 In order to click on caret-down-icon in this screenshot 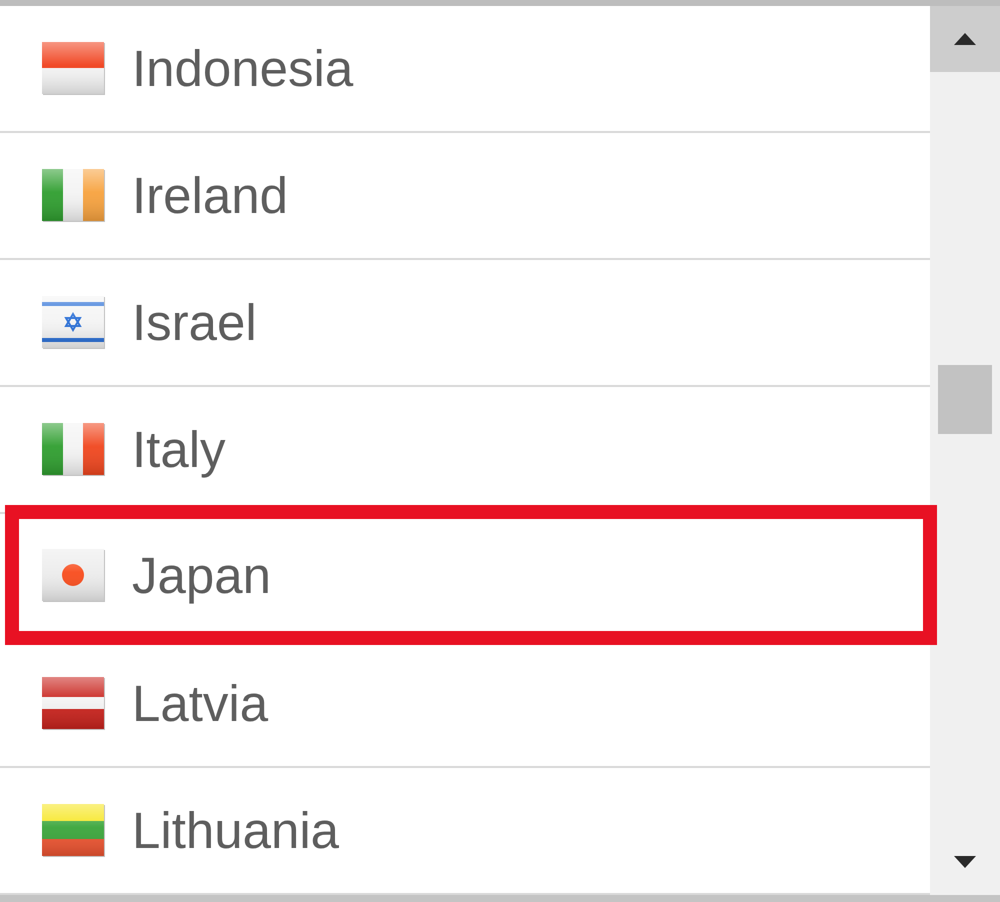, I will do `click(965, 862)`.